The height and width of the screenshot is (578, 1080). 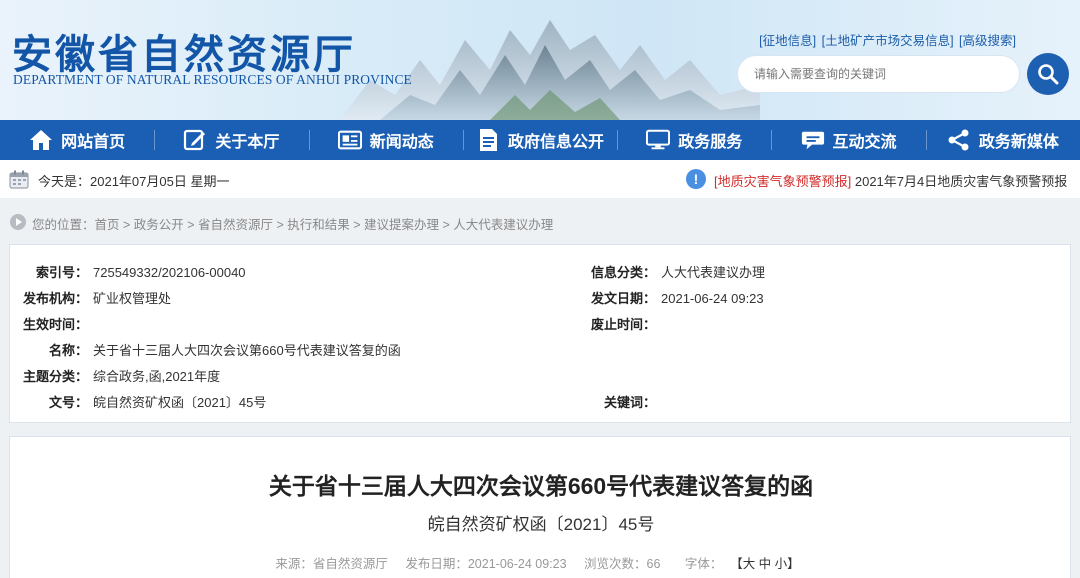 I want to click on news-icon, so click(x=349, y=140).